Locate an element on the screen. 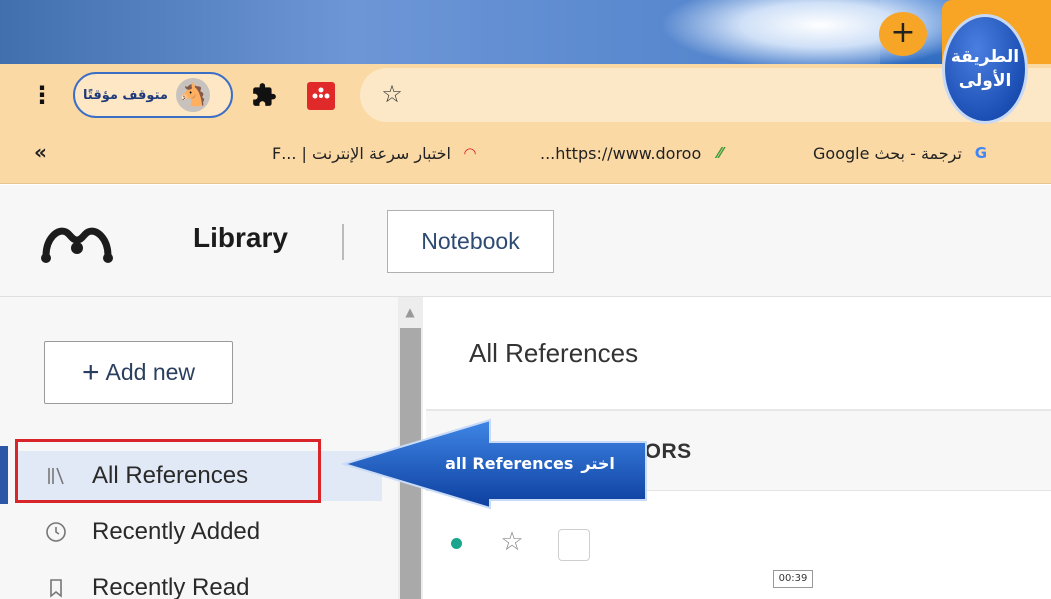 The image size is (1051, 599). main-title: All References is located at coordinates (554, 353).